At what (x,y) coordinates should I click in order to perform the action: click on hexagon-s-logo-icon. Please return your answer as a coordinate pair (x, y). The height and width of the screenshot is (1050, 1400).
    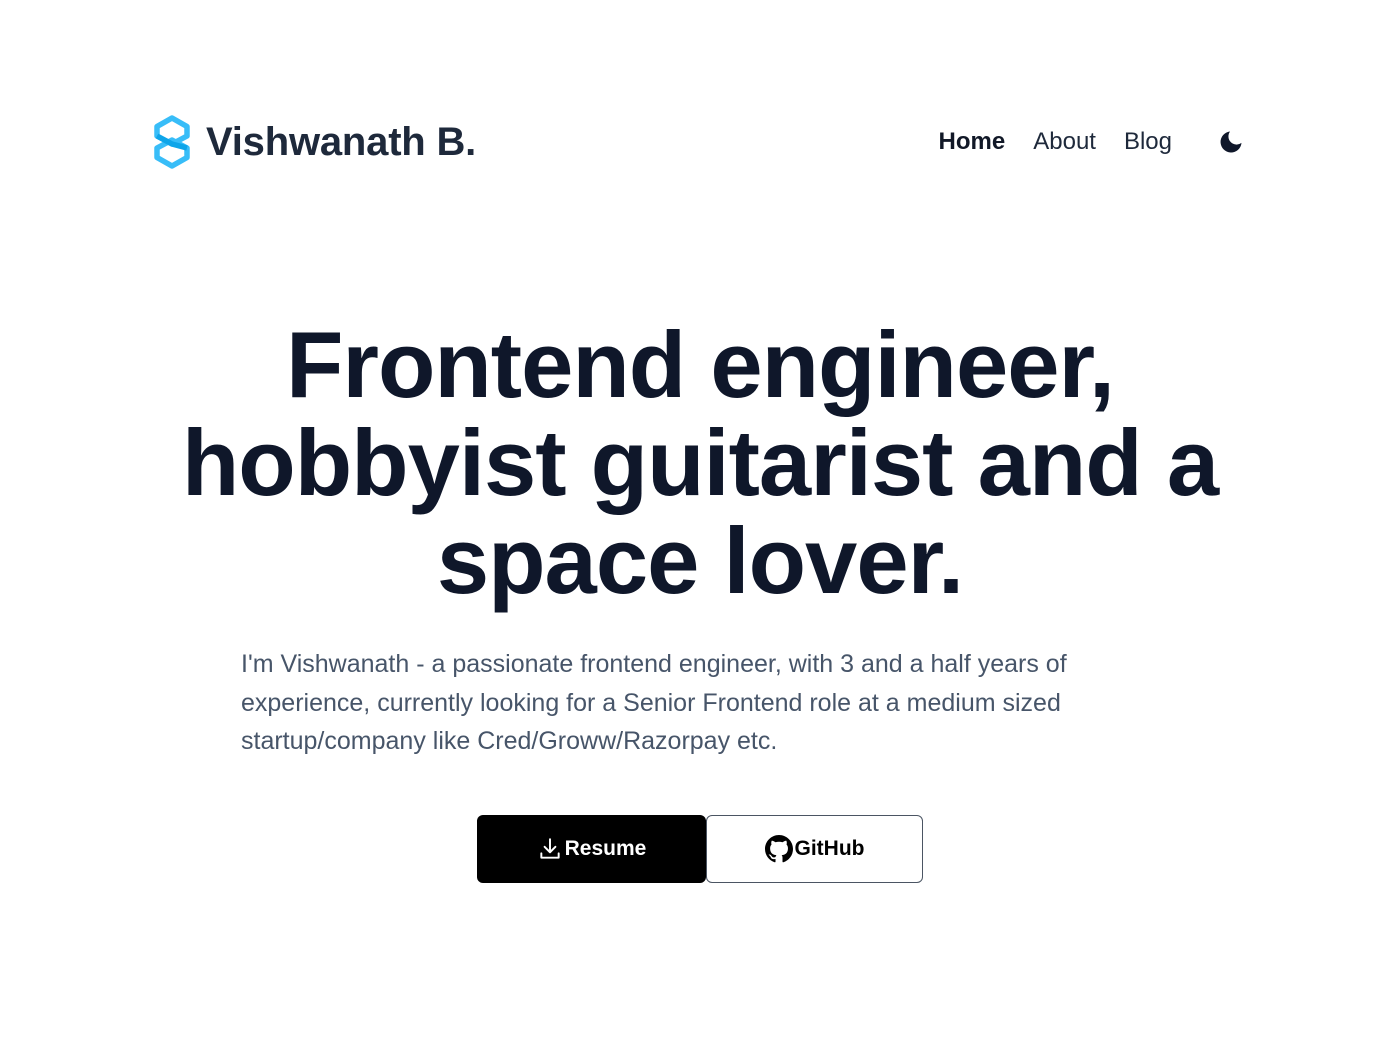
    Looking at the image, I should click on (172, 142).